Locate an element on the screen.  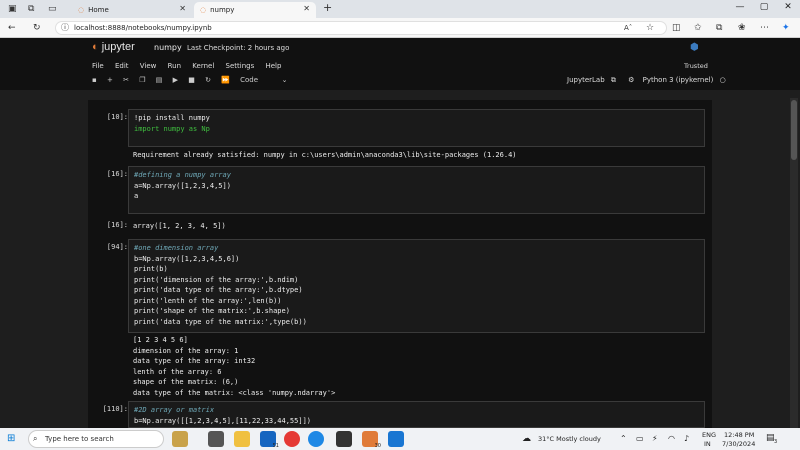
task-view-icon is located at coordinates (216, 439).